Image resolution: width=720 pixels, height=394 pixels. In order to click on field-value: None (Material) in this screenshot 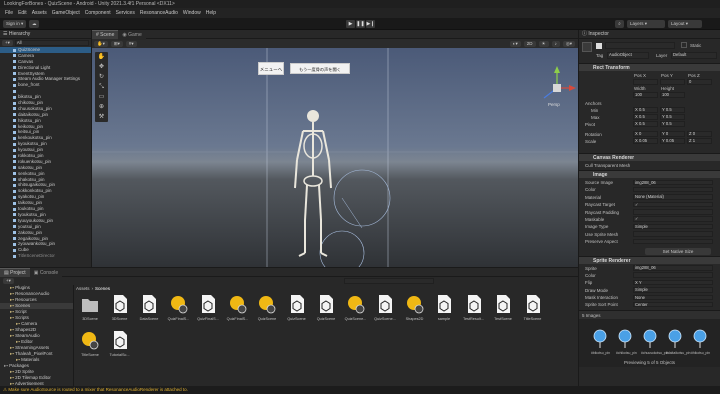, I will do `click(673, 197)`.